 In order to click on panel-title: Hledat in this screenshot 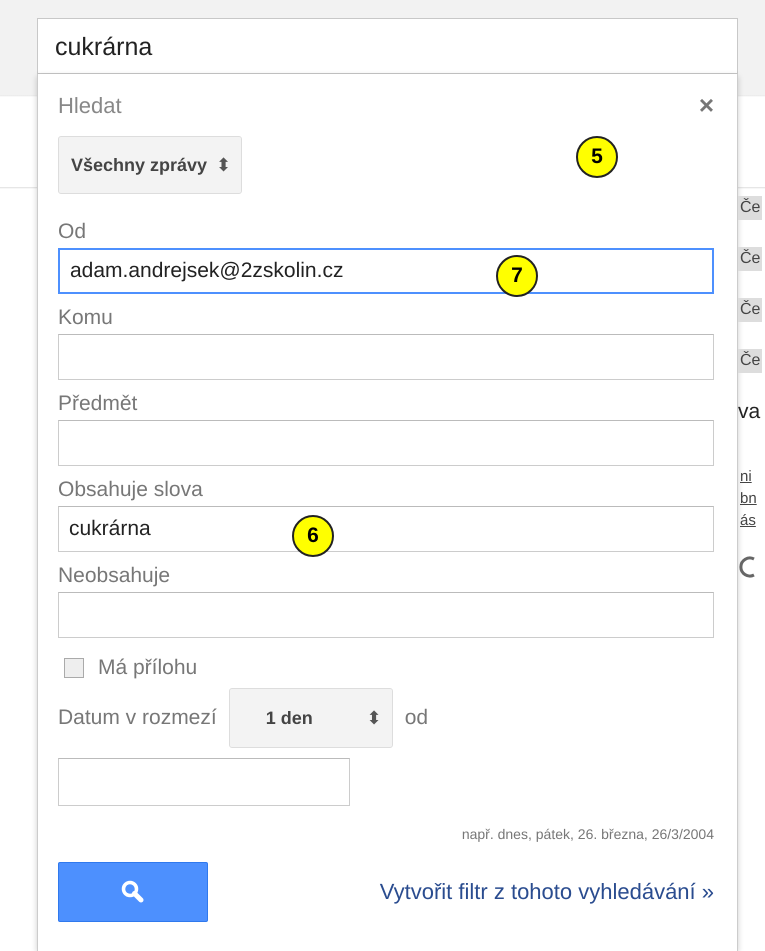, I will do `click(90, 105)`.